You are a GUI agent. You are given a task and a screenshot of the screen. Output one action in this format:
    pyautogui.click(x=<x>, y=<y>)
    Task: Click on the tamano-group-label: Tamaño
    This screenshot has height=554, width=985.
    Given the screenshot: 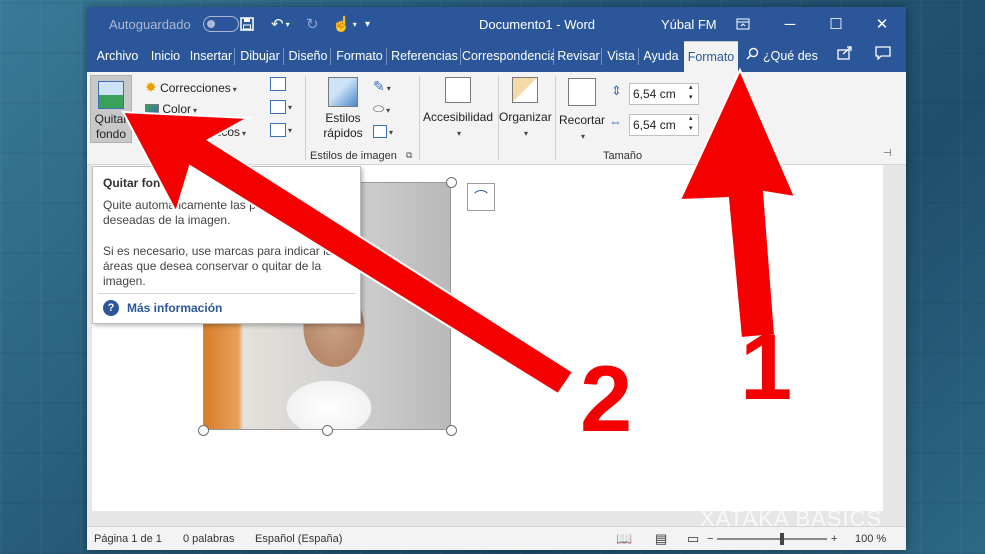 What is the action you would take?
    pyautogui.click(x=623, y=156)
    